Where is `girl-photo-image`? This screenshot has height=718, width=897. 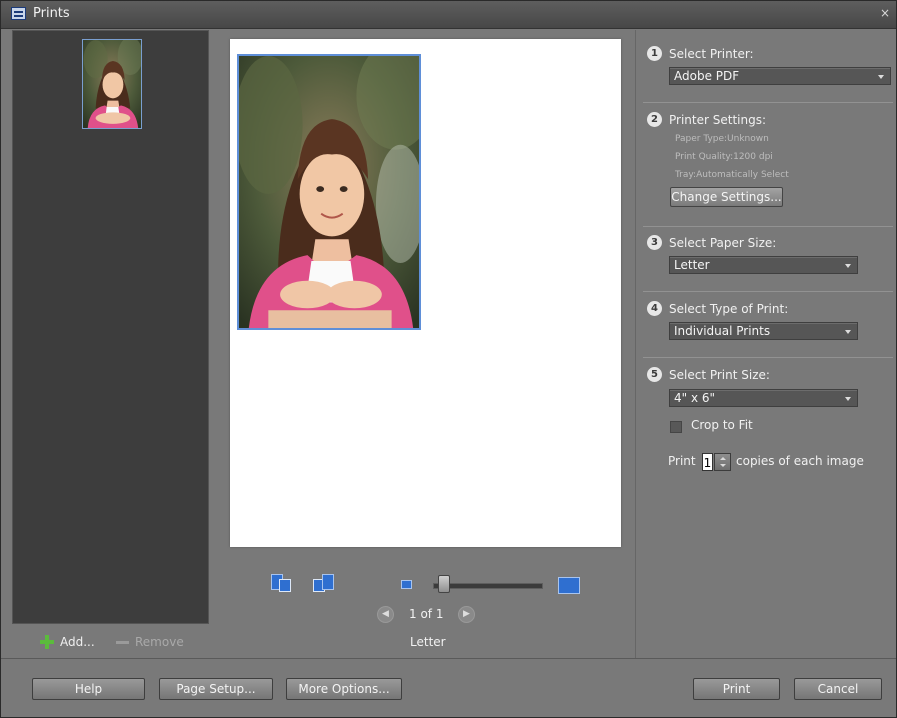 girl-photo-image is located at coordinates (329, 192).